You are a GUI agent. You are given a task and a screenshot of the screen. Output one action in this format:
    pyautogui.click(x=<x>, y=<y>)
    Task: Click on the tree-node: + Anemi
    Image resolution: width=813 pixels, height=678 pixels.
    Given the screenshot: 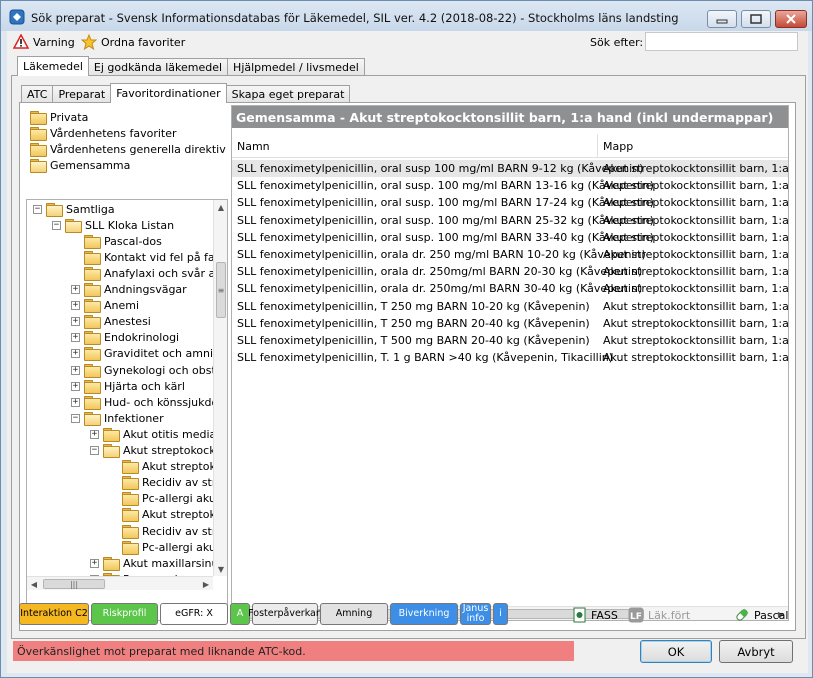 What is the action you would take?
    pyautogui.click(x=105, y=306)
    